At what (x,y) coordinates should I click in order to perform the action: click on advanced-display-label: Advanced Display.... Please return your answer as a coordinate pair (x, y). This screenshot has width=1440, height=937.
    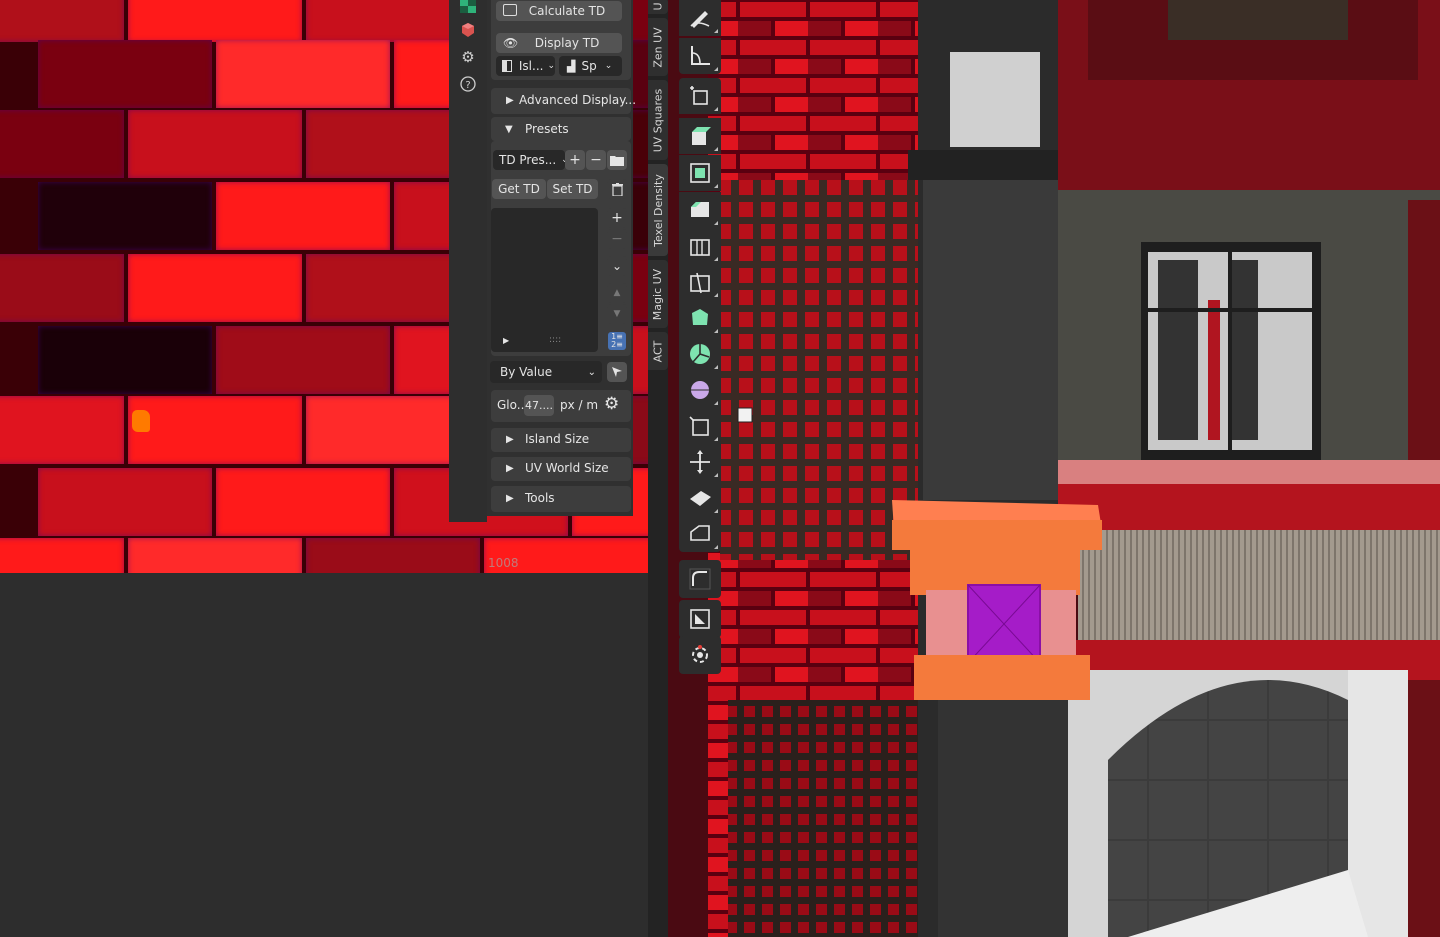
    Looking at the image, I should click on (578, 100).